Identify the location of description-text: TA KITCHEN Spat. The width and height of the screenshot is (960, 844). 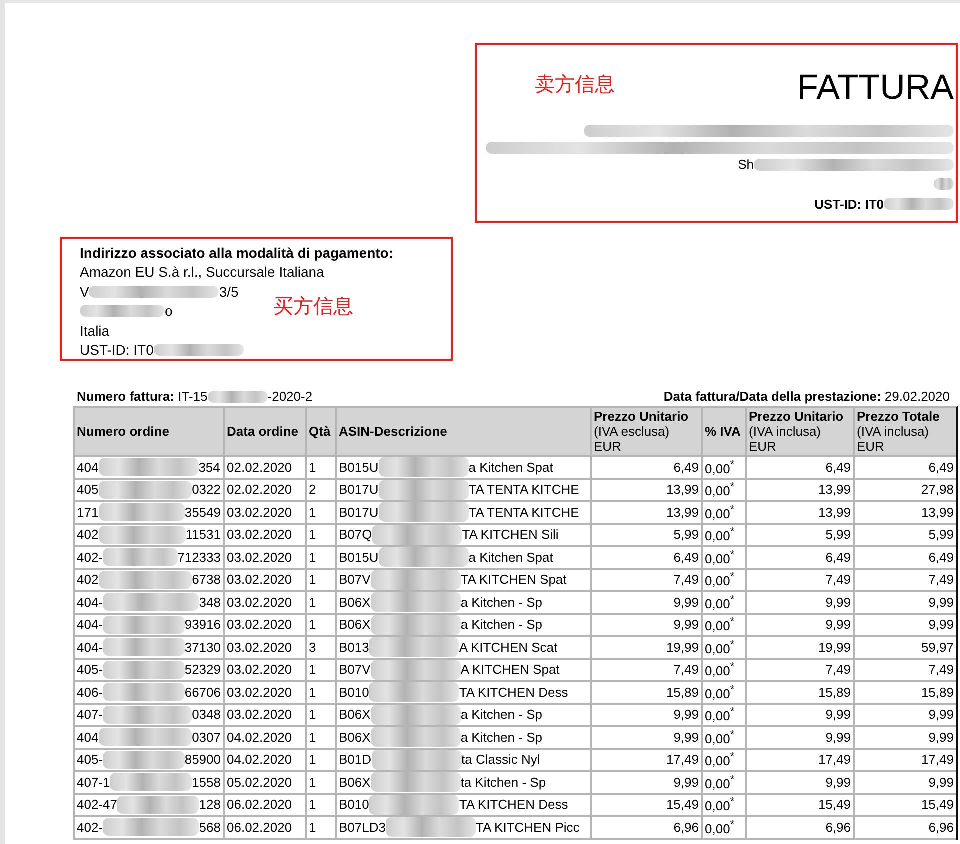
(513, 580).